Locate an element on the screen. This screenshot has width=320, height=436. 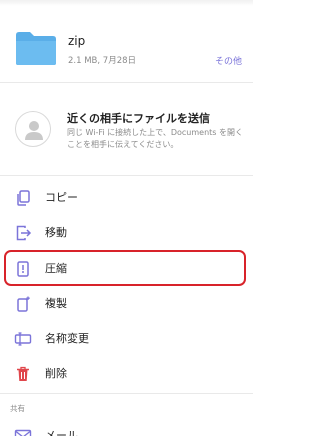
file-meta: 2.1 MB, 7月28日 is located at coordinates (102, 61).